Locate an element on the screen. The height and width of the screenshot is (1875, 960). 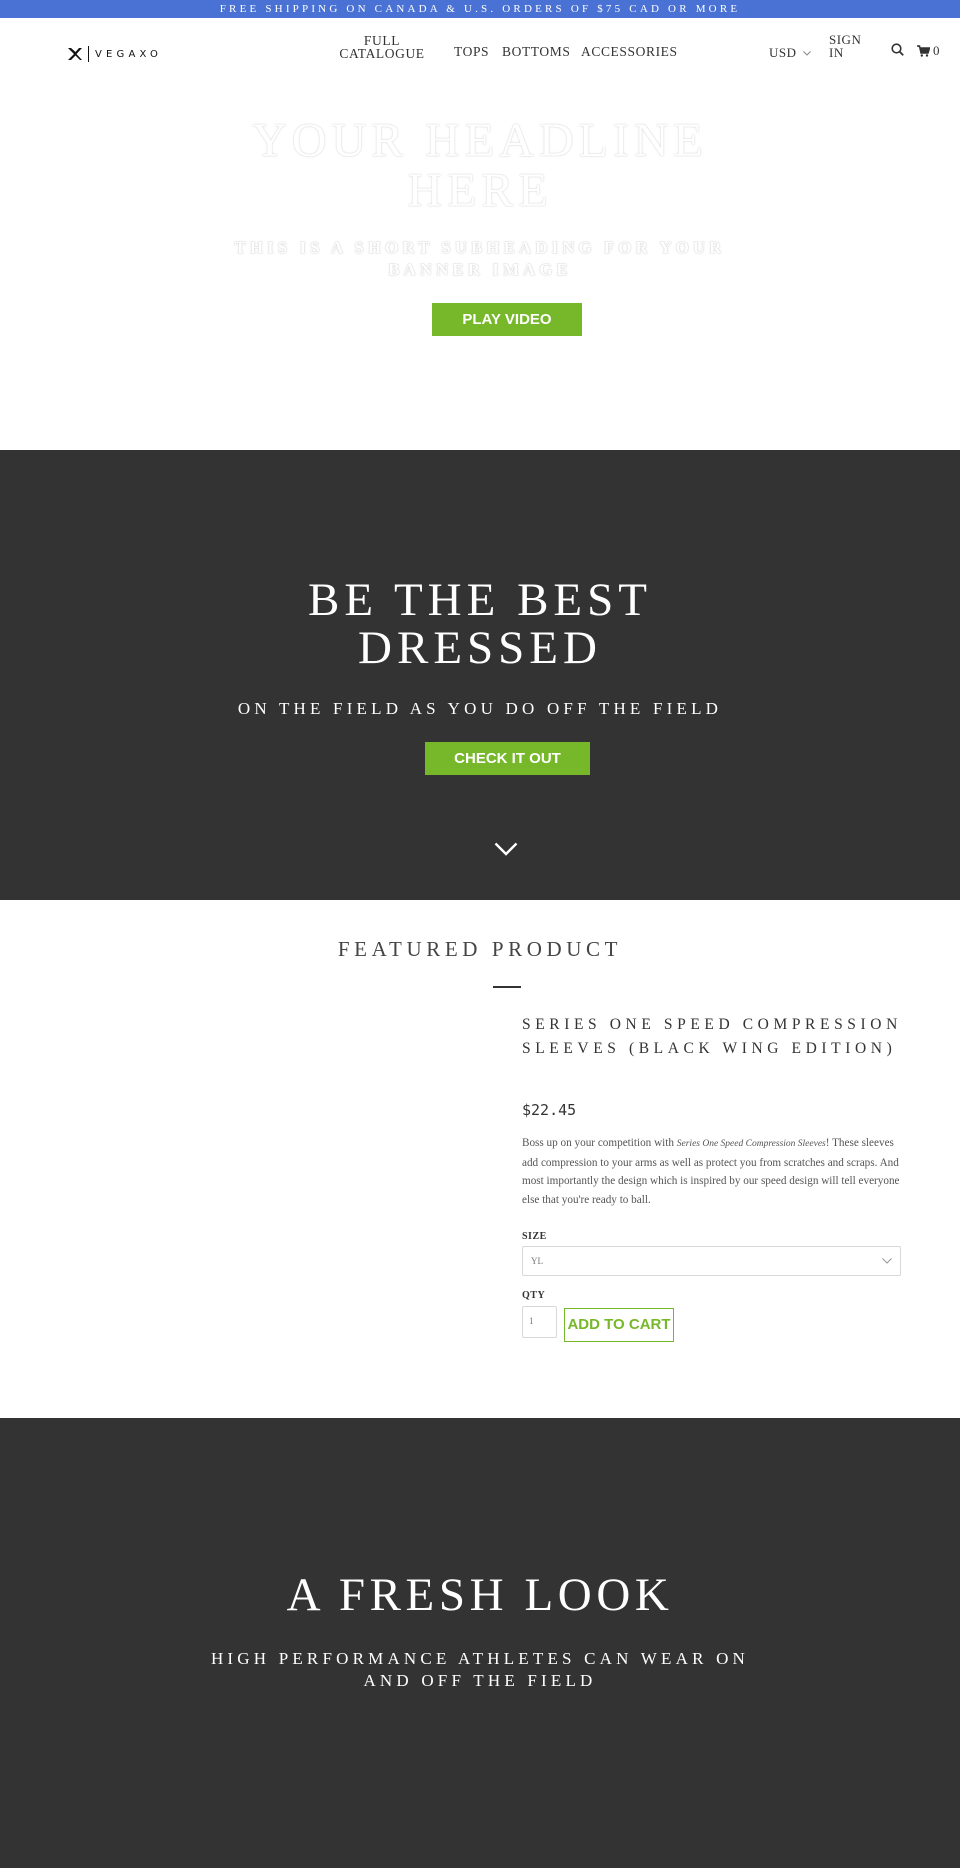
nav-full-catalogue: FULL CATALOGUE is located at coordinates (382, 47).